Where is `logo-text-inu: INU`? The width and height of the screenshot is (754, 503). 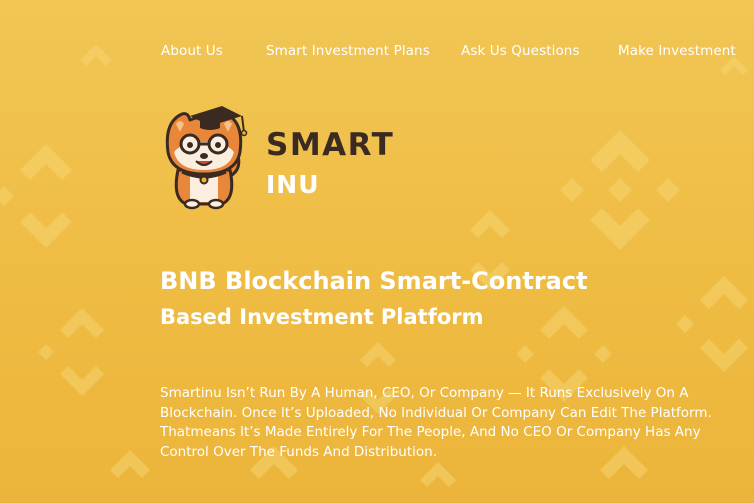 logo-text-inu: INU is located at coordinates (293, 184).